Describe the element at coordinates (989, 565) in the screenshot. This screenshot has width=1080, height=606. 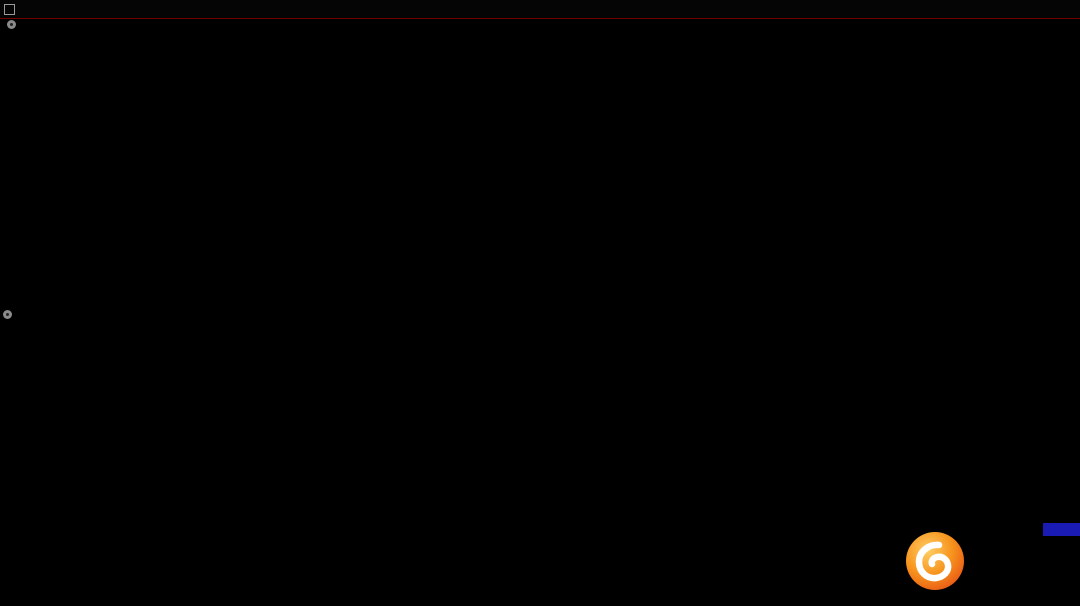
I see `cngold-watermark` at that location.